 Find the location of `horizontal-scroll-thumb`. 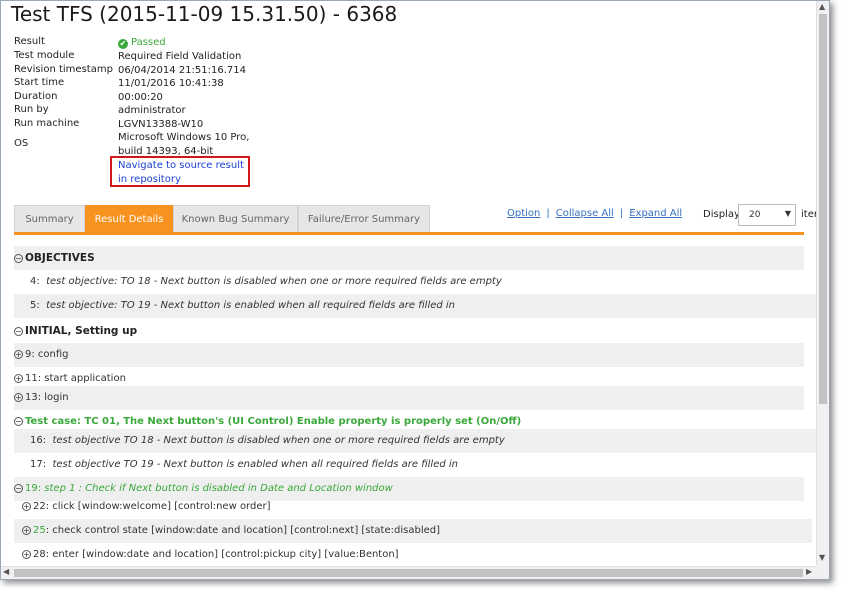

horizontal-scroll-thumb is located at coordinates (408, 573).